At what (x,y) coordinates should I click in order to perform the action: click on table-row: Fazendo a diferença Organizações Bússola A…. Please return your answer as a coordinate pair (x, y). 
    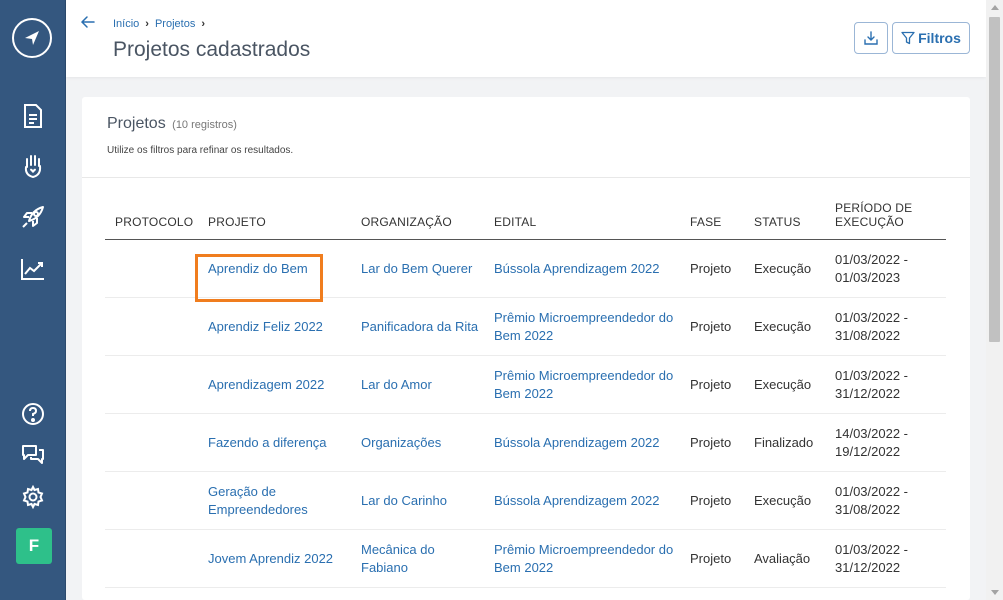
    Looking at the image, I should click on (525, 442).